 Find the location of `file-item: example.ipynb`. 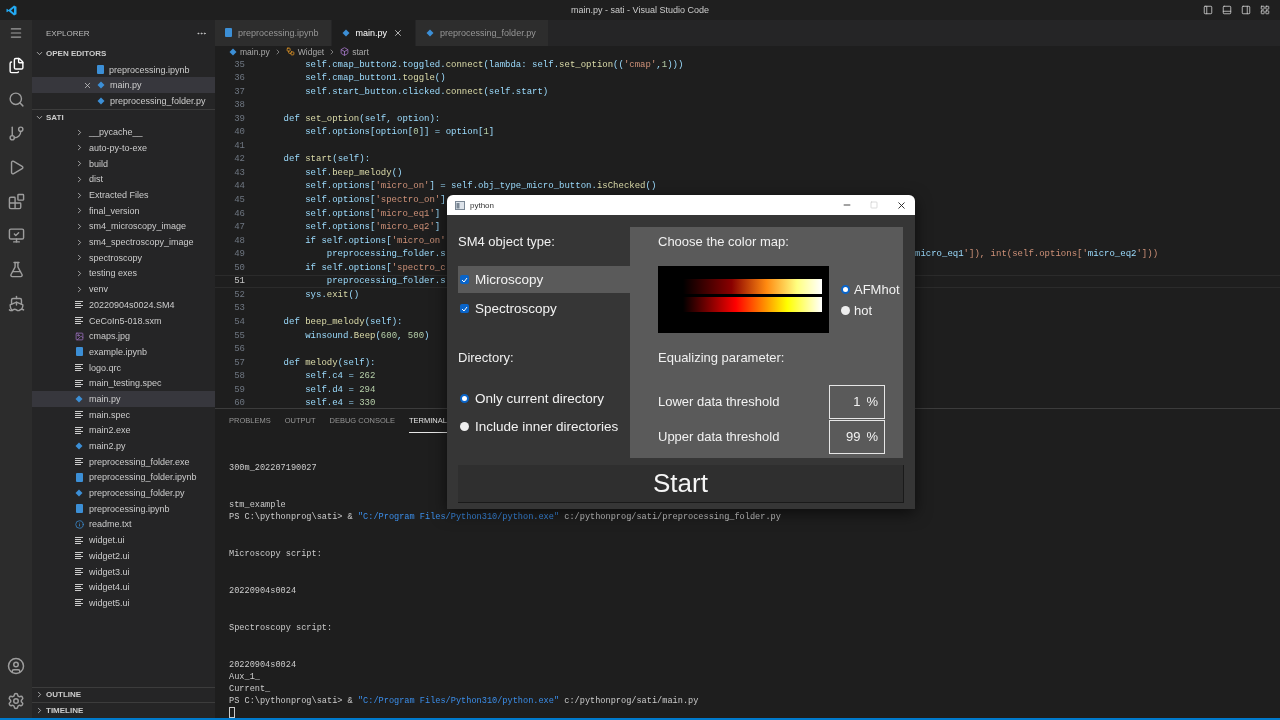

file-item: example.ipynb is located at coordinates (123, 352).